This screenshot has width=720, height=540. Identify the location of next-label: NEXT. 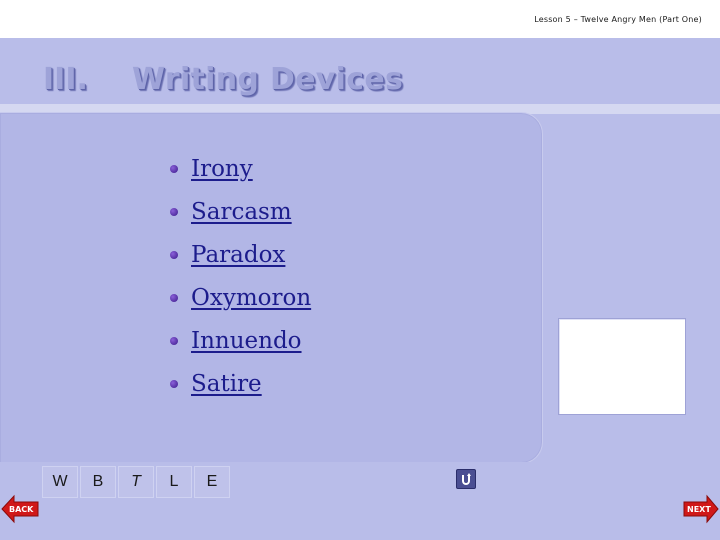
(699, 509).